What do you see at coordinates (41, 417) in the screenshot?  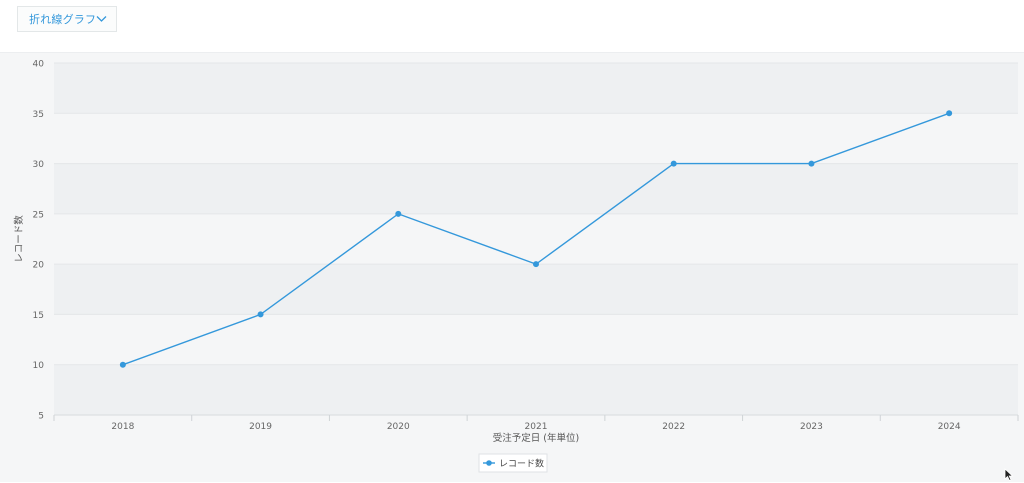 I see `y-tick-label: 5` at bounding box center [41, 417].